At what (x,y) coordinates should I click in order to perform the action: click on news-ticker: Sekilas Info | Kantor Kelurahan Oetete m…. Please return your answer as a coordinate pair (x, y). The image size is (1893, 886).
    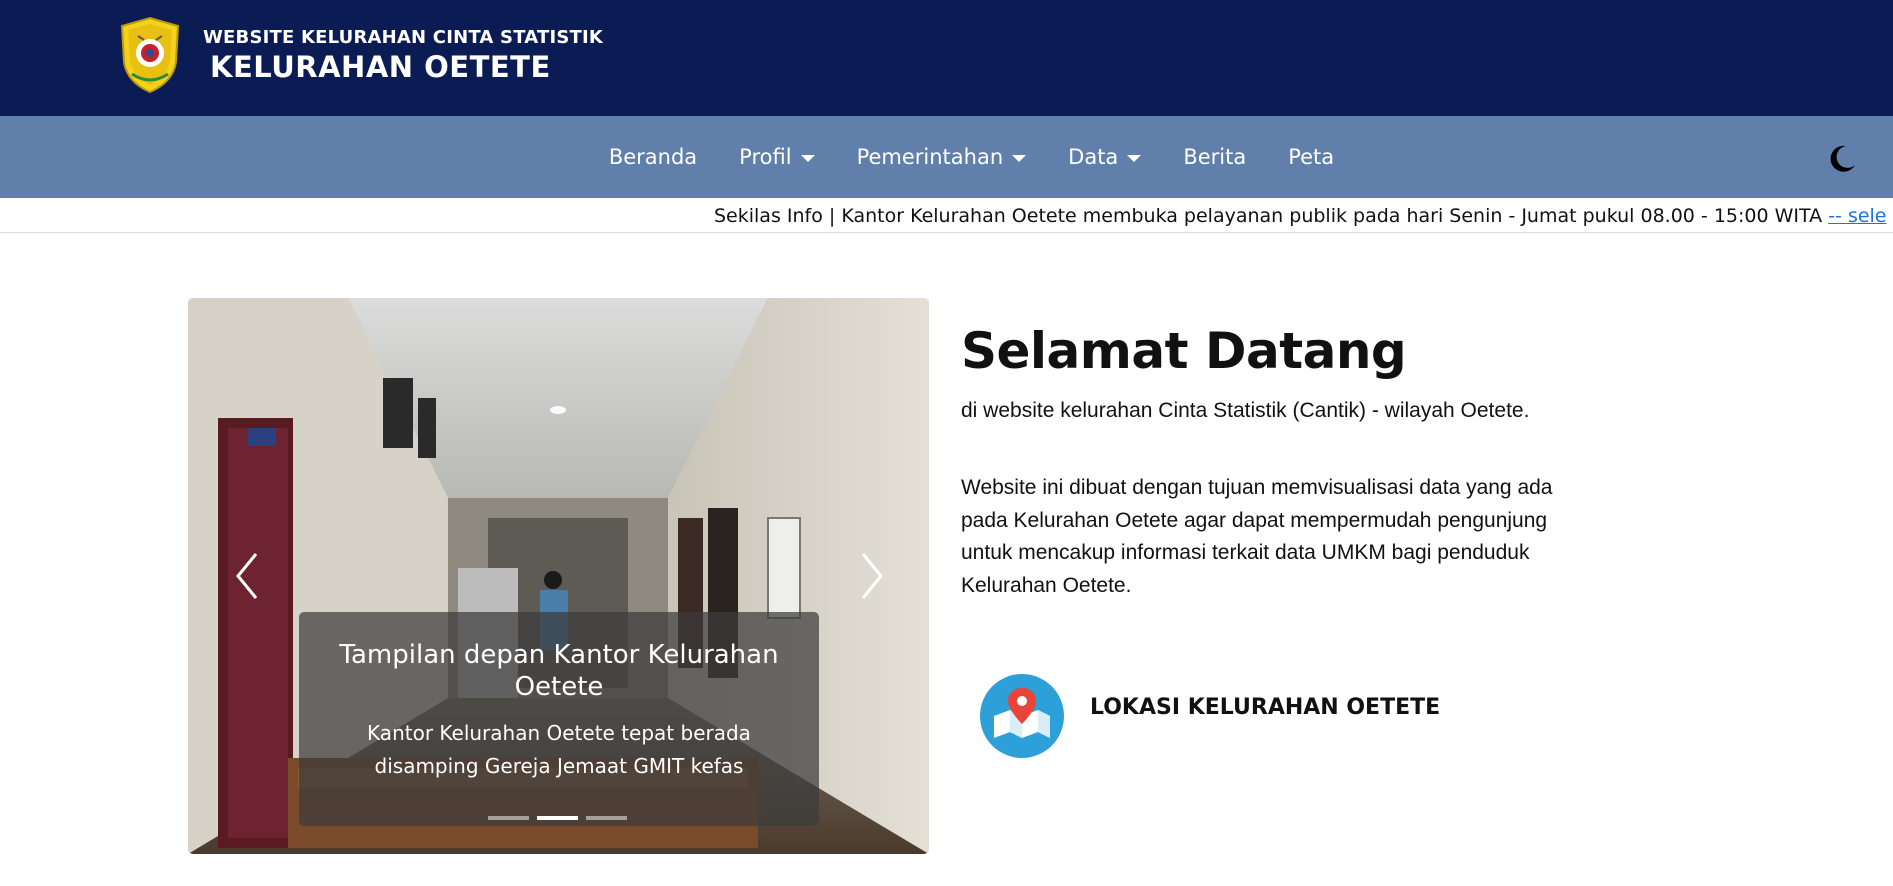
    Looking at the image, I should click on (946, 215).